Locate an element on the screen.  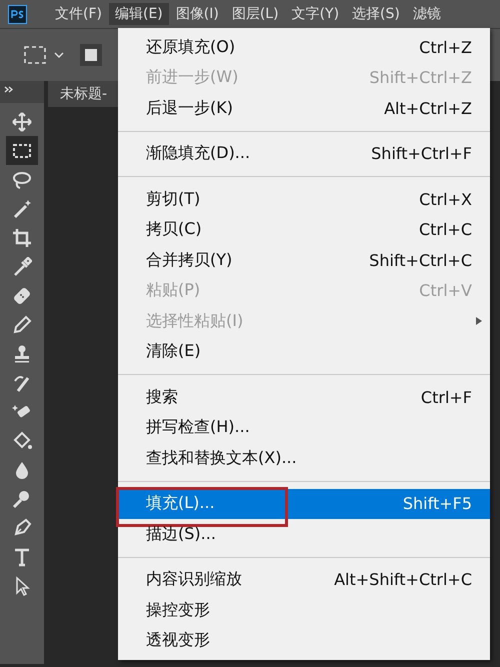
paint-bucket-icon is located at coordinates (22, 440).